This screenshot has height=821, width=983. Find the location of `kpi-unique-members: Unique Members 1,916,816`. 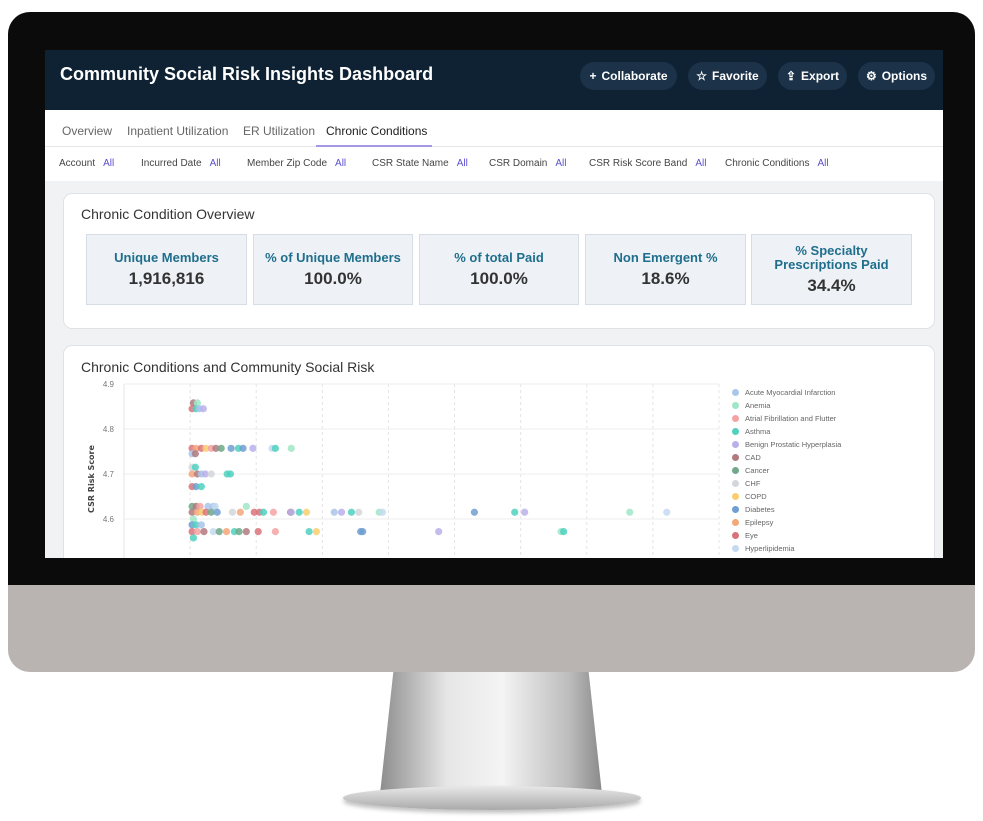

kpi-unique-members: Unique Members 1,916,816 is located at coordinates (166, 269).